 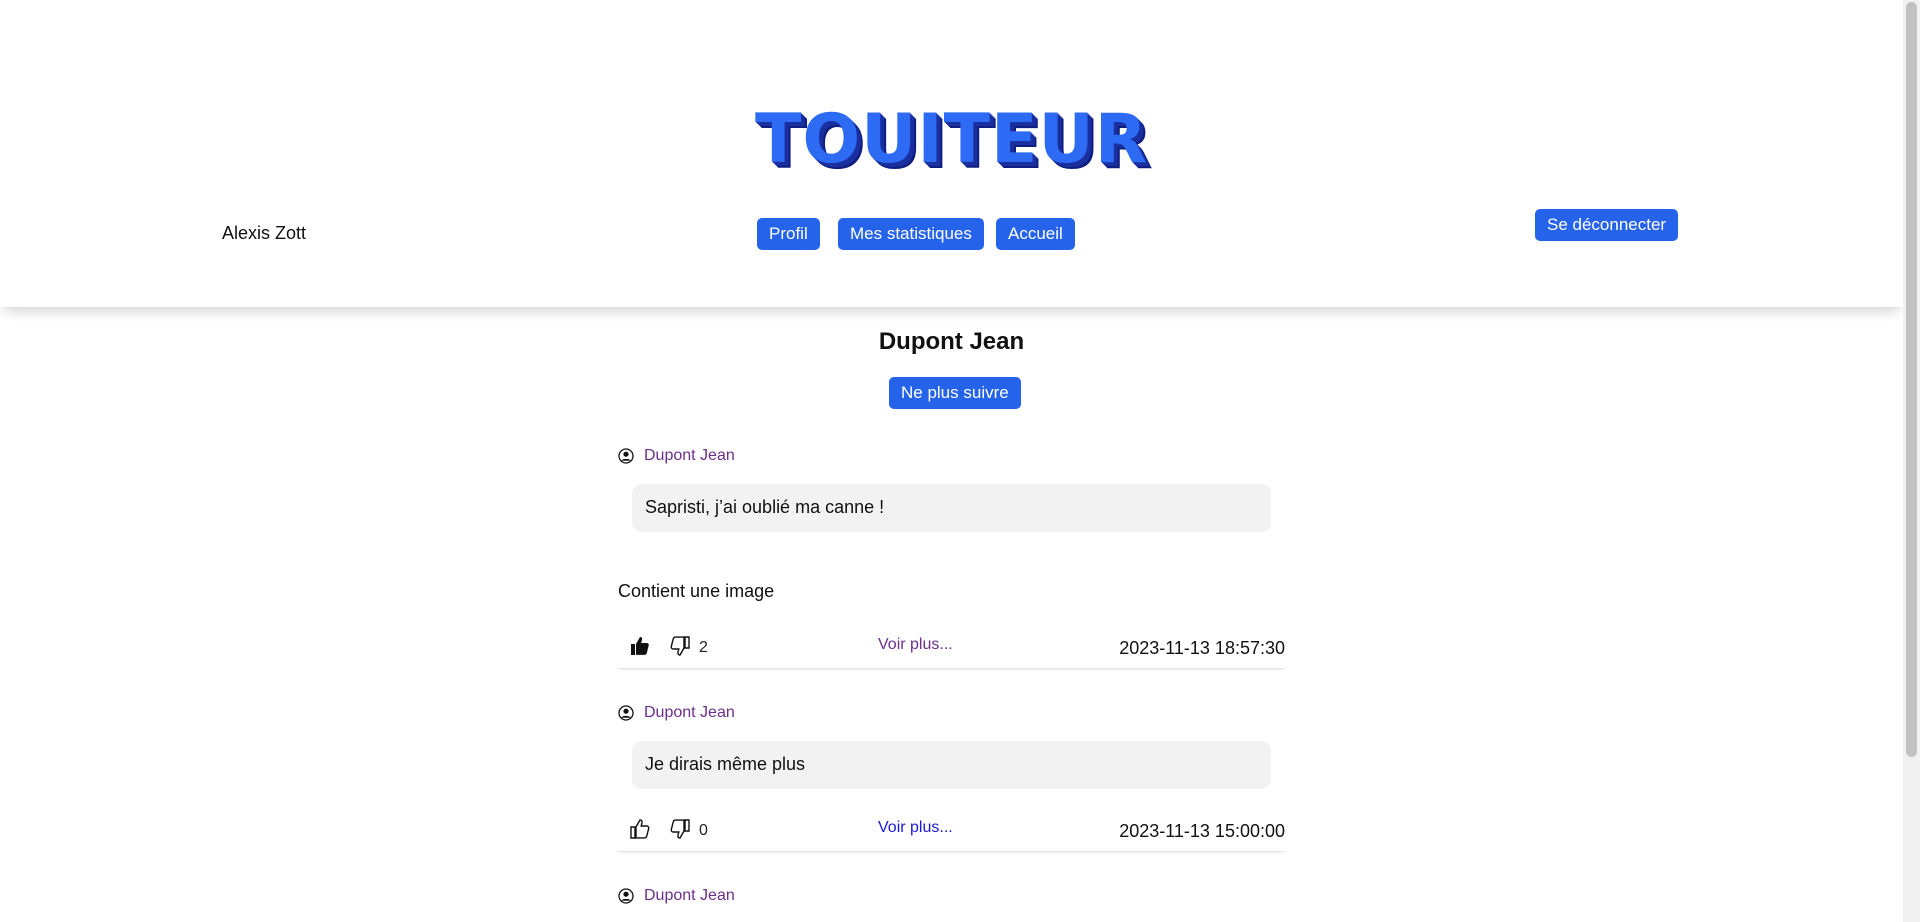 I want to click on unfollow-button: Ne plus suivre, so click(x=955, y=393).